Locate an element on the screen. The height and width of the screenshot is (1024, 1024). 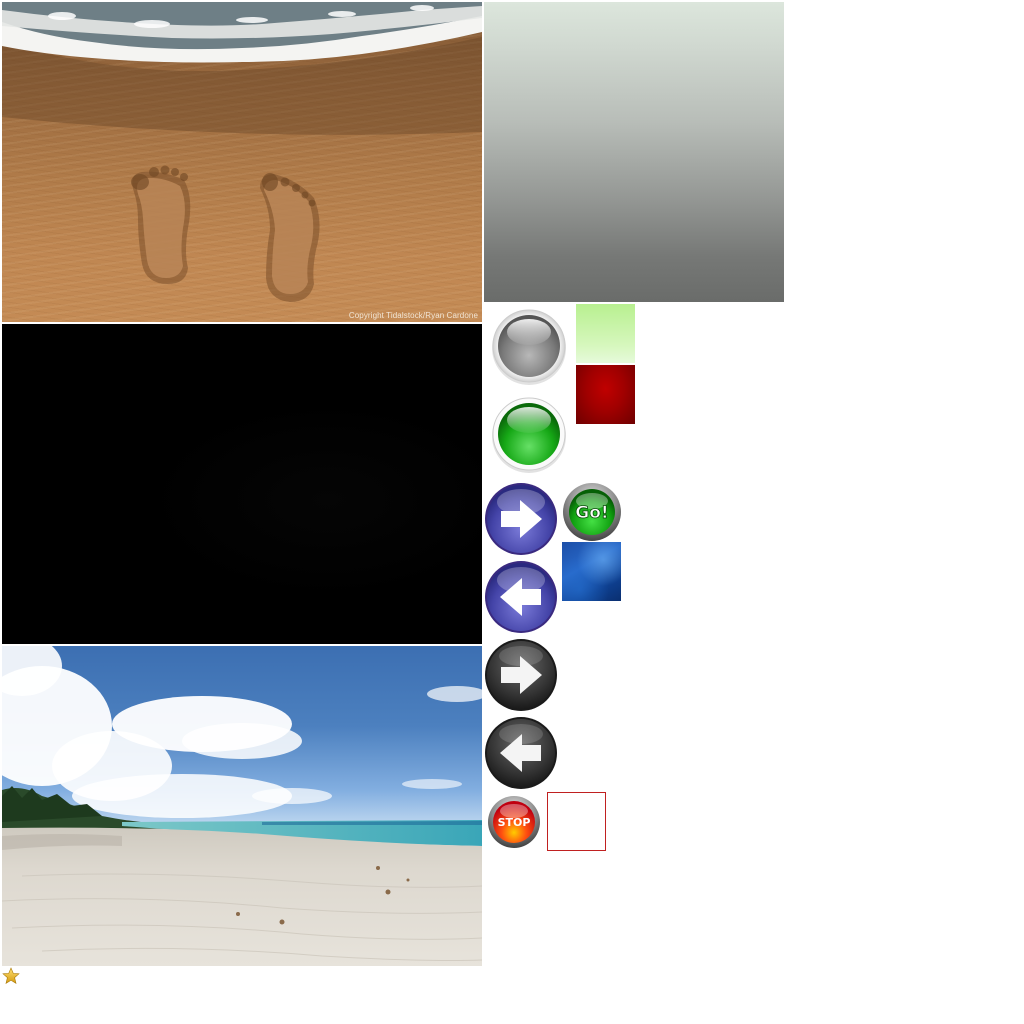
stop-label: STOP is located at coordinates (514, 822).